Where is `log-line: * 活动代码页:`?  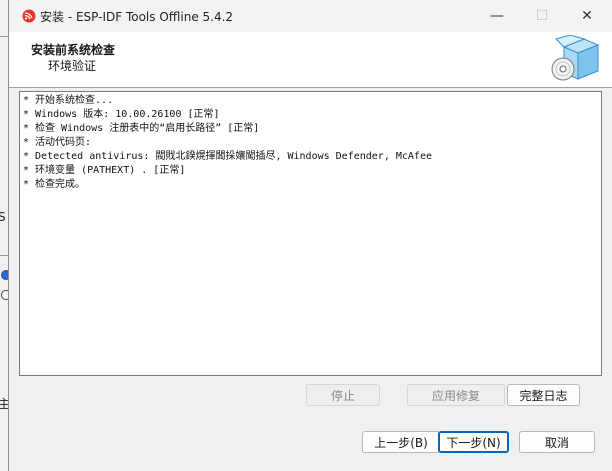 log-line: * 活动代码页: is located at coordinates (57, 142).